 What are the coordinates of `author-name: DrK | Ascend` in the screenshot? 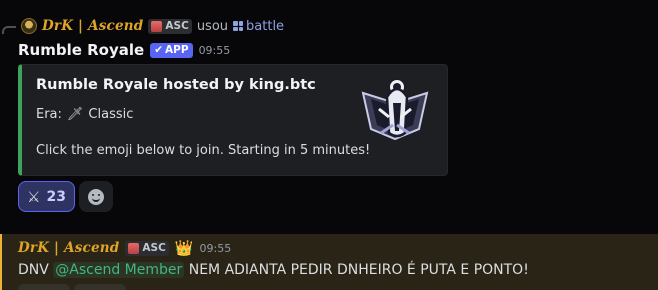 It's located at (68, 248).